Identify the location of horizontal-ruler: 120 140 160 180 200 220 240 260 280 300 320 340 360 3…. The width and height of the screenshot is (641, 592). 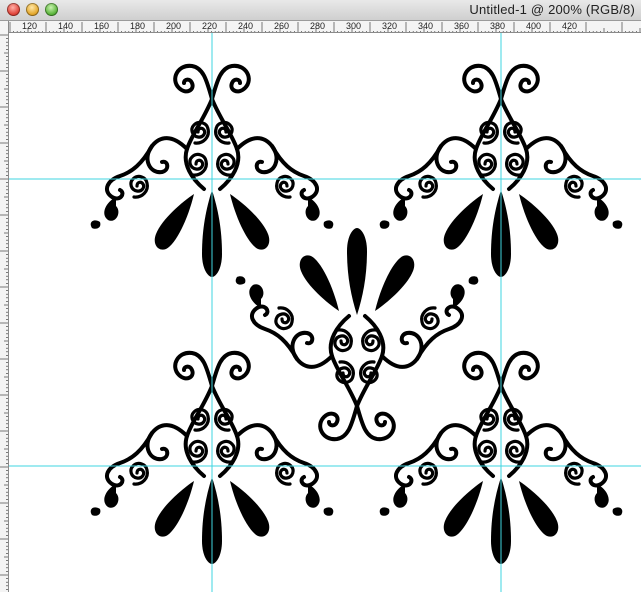
(325, 27).